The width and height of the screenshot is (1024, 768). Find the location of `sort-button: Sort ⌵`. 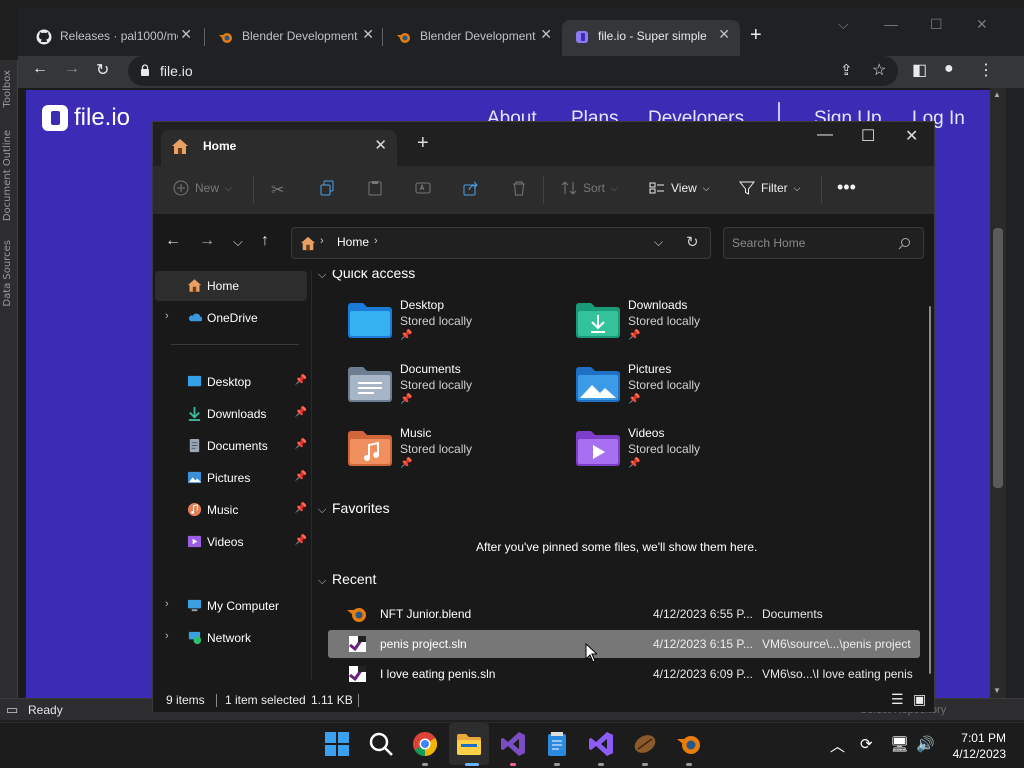

sort-button: Sort ⌵ is located at coordinates (589, 188).